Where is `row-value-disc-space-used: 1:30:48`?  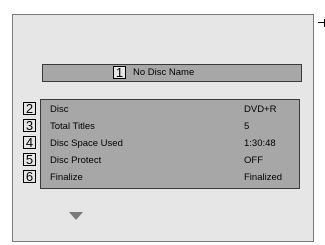 row-value-disc-space-used: 1:30:48 is located at coordinates (260, 143).